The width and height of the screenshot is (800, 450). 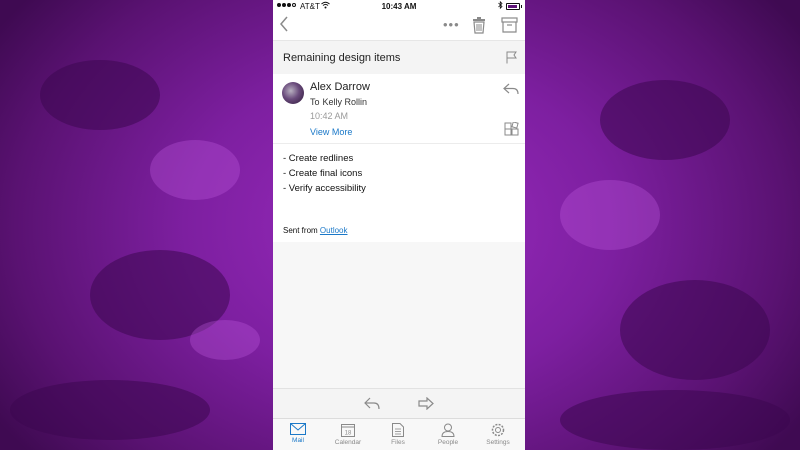 I want to click on message-time: 10:42 AM, so click(x=329, y=116).